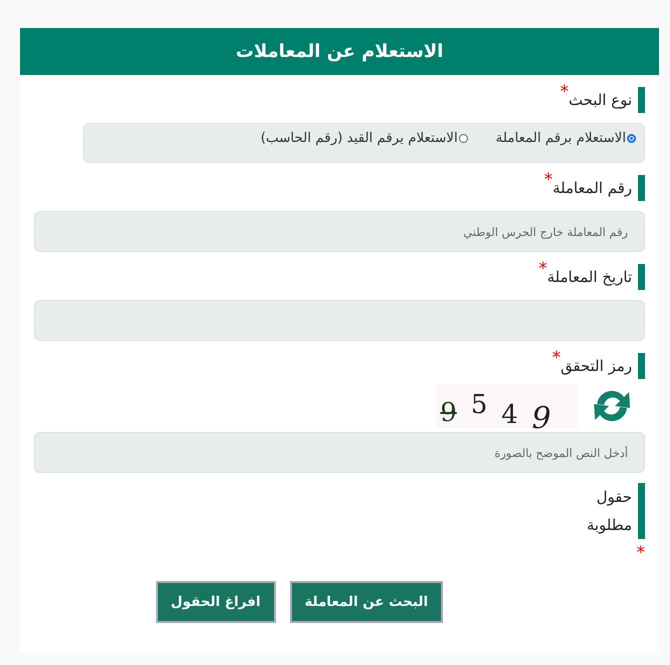 This screenshot has height=665, width=670. I want to click on captcha-digit: 9, so click(448, 413).